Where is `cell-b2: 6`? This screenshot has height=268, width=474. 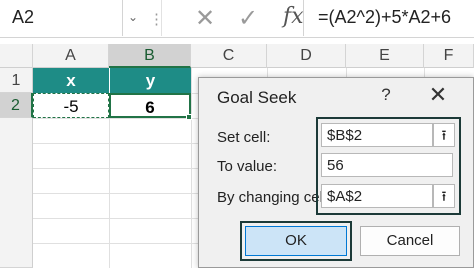 cell-b2: 6 is located at coordinates (150, 105).